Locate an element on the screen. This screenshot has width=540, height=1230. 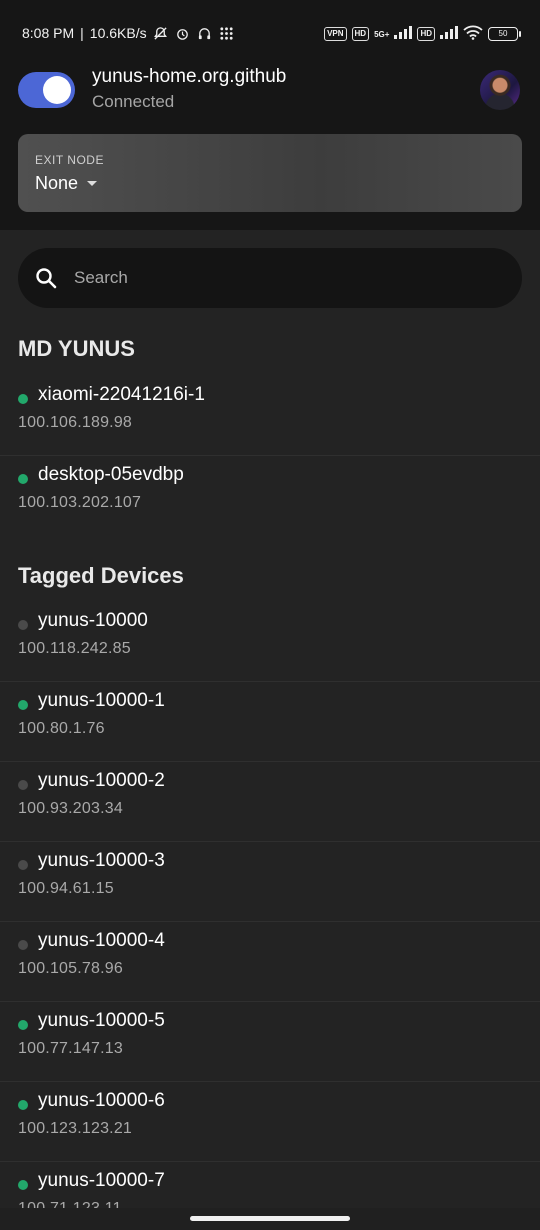
dropdown-caret-icon is located at coordinates (92, 183).